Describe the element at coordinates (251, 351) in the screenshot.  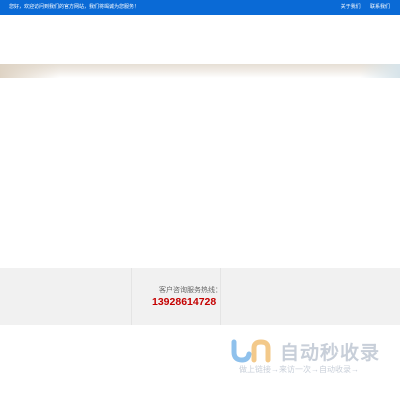
I see `jr-logo-icon` at that location.